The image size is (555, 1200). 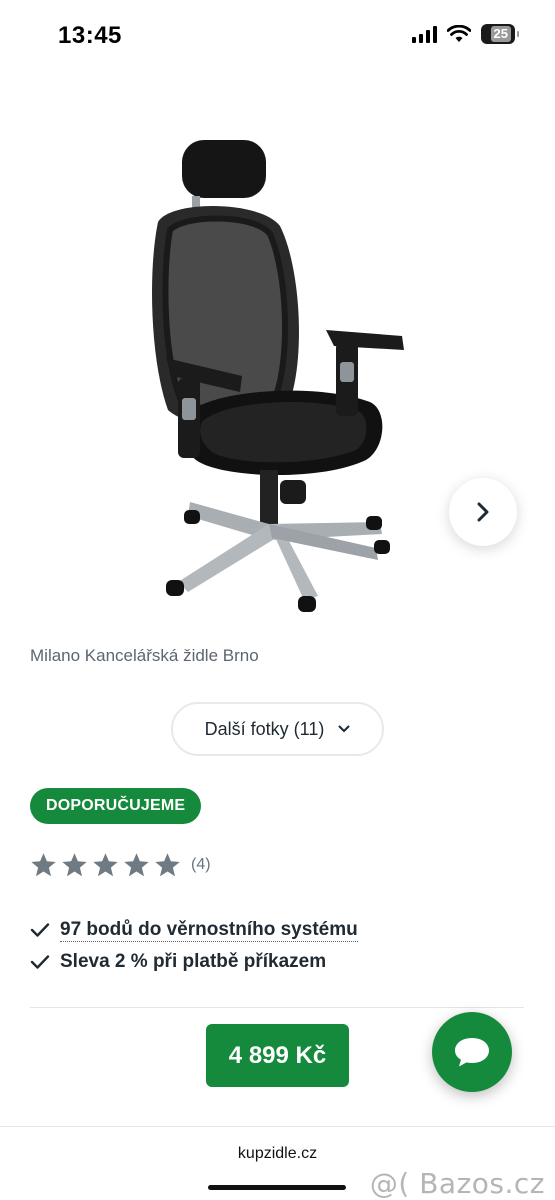 I want to click on benefit-text: Sleva 2 % při platbě příkazem, so click(x=193, y=961).